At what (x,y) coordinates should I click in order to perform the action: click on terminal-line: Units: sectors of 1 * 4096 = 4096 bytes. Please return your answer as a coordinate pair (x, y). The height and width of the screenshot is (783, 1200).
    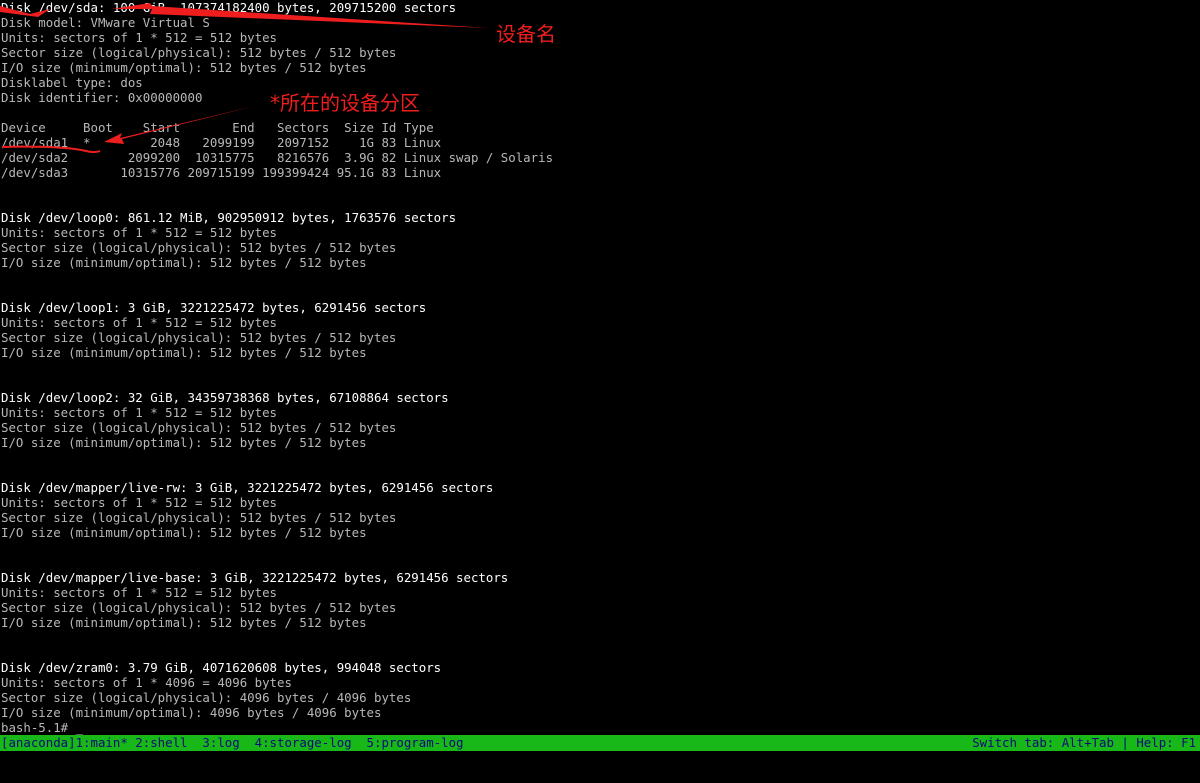
    Looking at the image, I should click on (146, 682).